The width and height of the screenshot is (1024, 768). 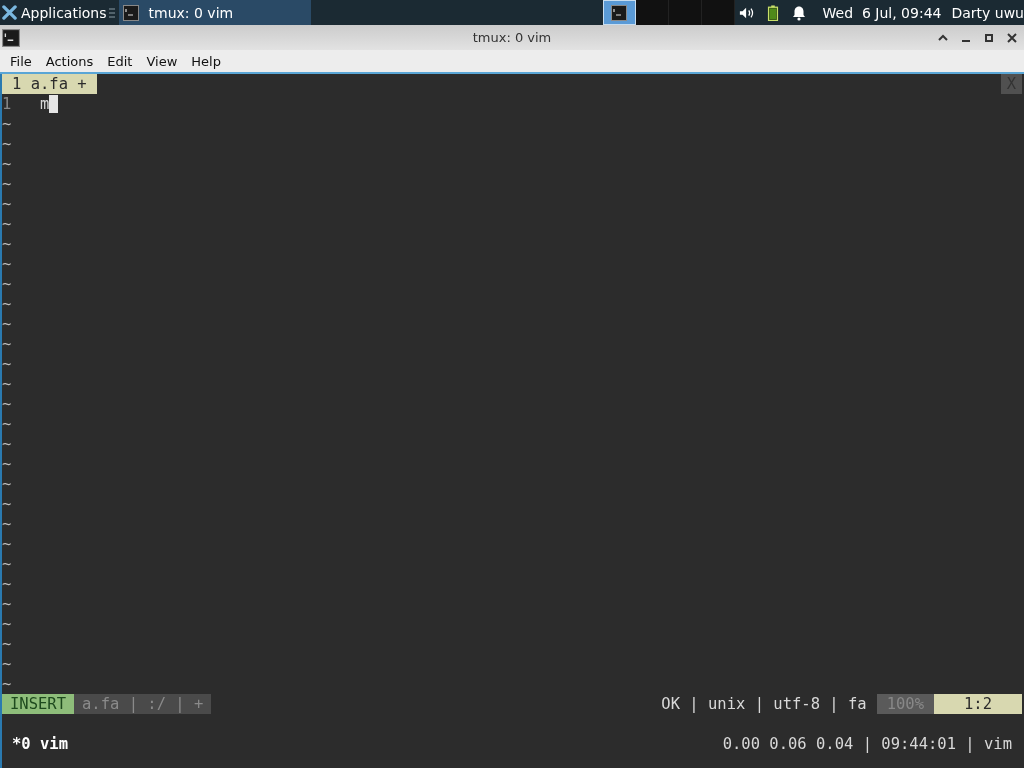 What do you see at coordinates (143, 704) in the screenshot?
I see `file-info: a.fa | :/ | +` at bounding box center [143, 704].